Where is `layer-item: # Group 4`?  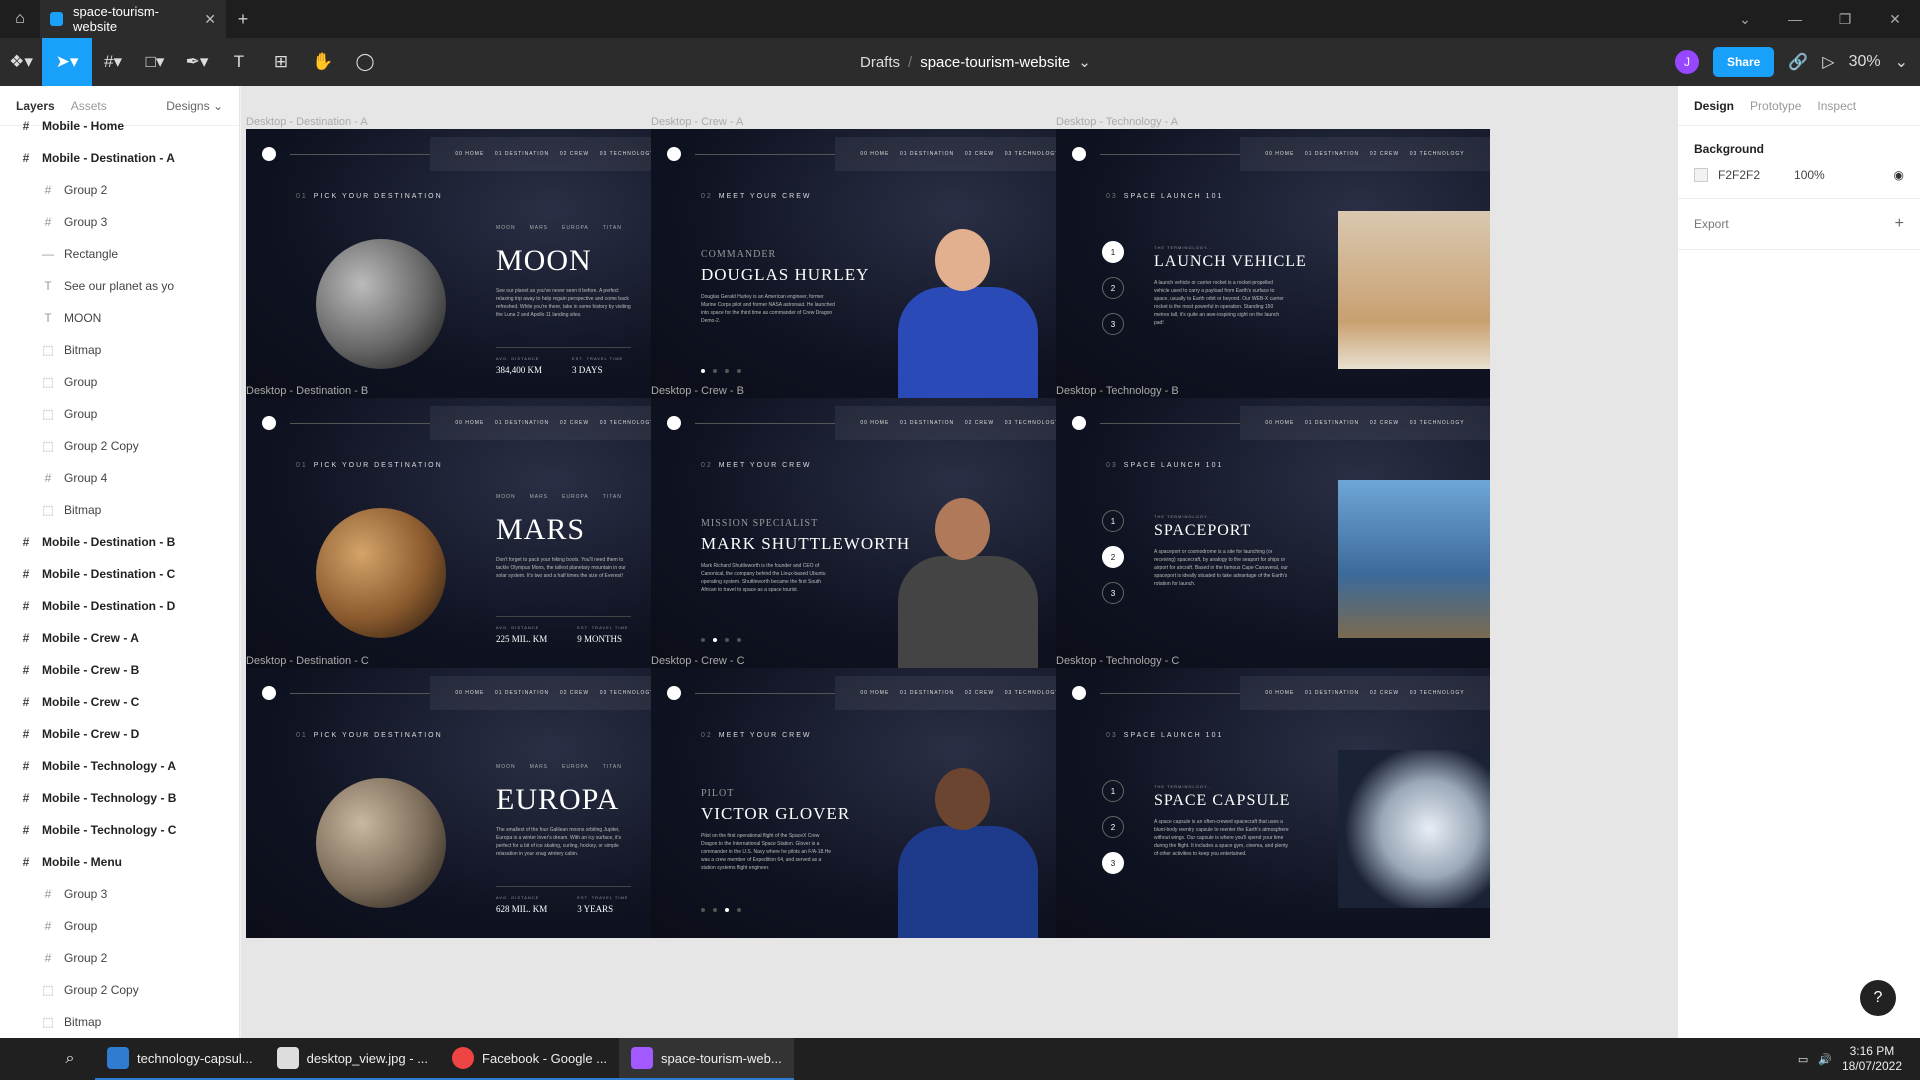
layer-item: # Group 4 is located at coordinates (119, 478).